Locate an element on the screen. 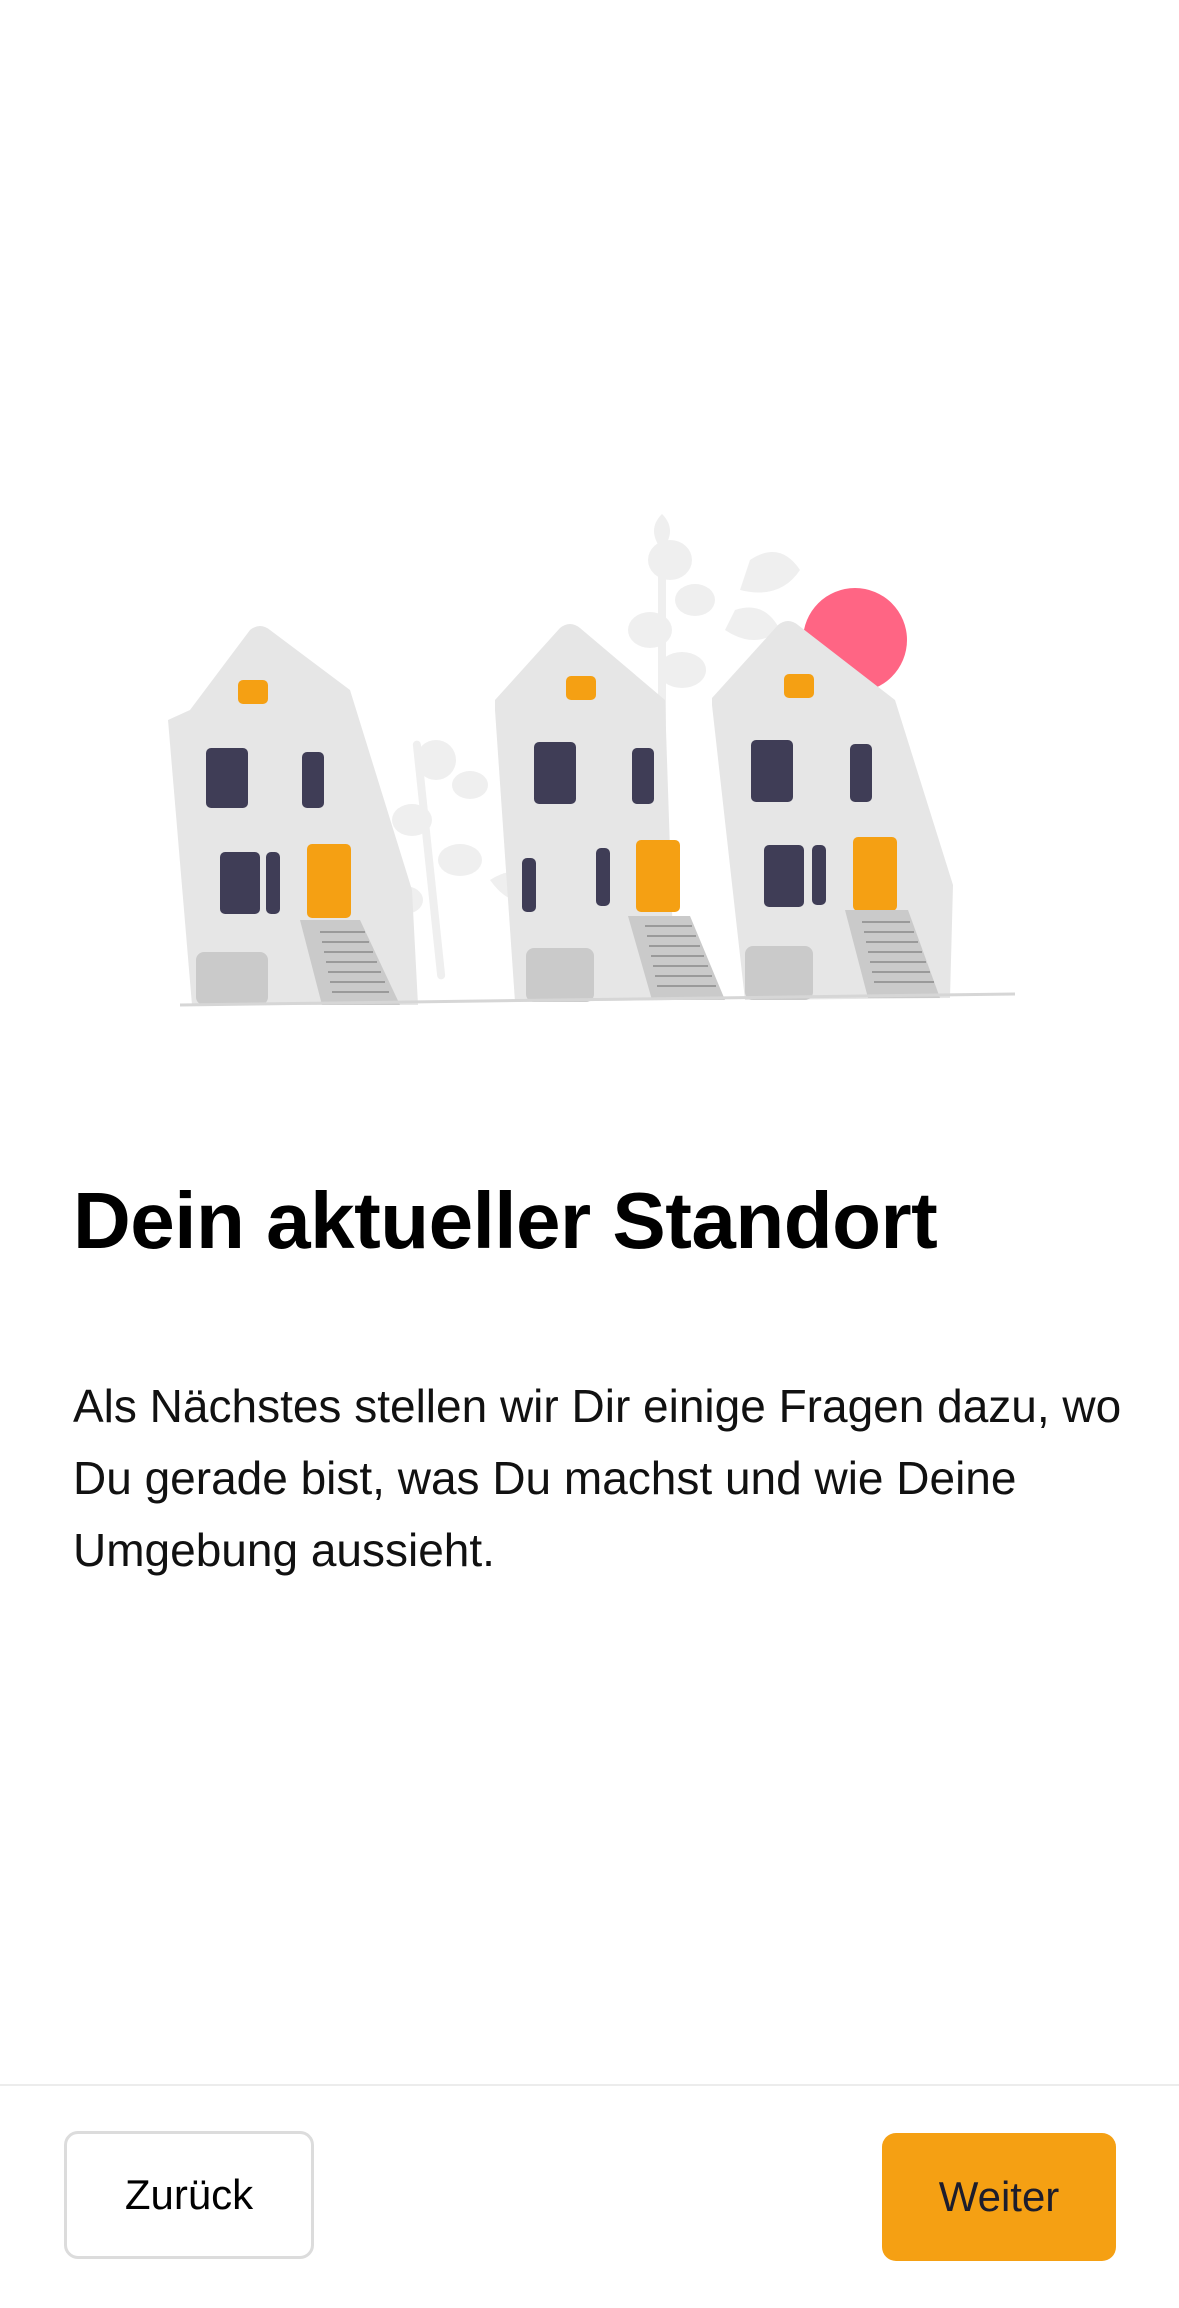 The image size is (1179, 2308). footer-bar: Zurück Weiter is located at coordinates (589, 2196).